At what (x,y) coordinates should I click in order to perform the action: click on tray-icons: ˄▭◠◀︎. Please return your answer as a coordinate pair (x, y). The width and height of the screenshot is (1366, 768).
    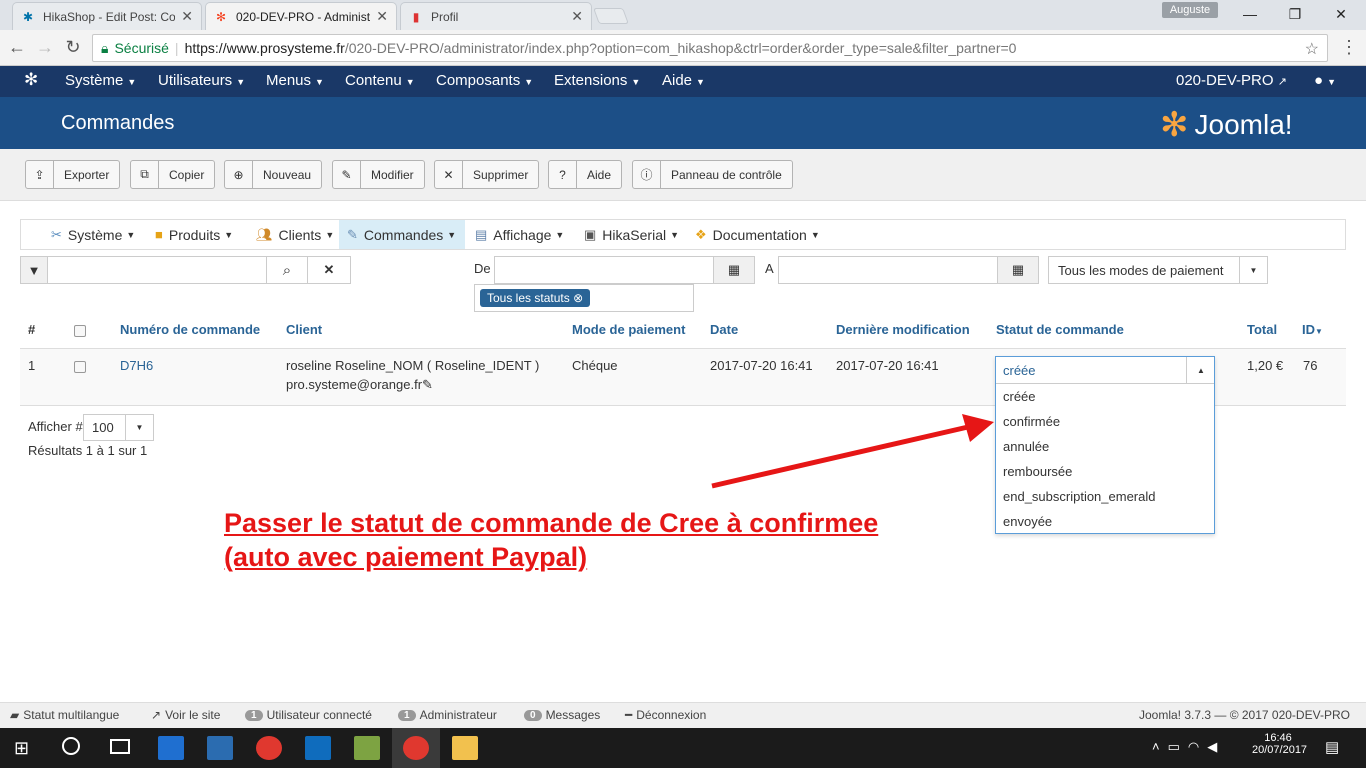
    Looking at the image, I should click on (1188, 747).